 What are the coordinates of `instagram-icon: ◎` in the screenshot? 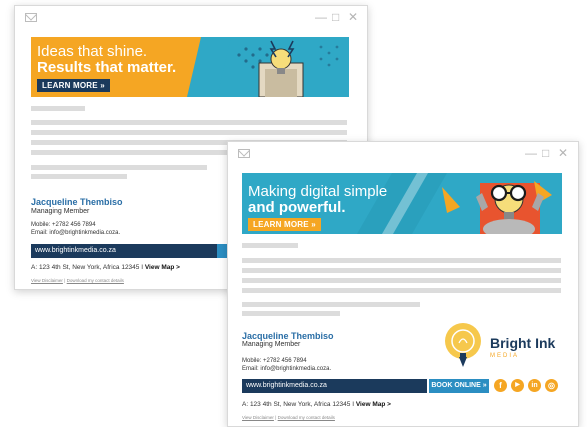 It's located at (551, 385).